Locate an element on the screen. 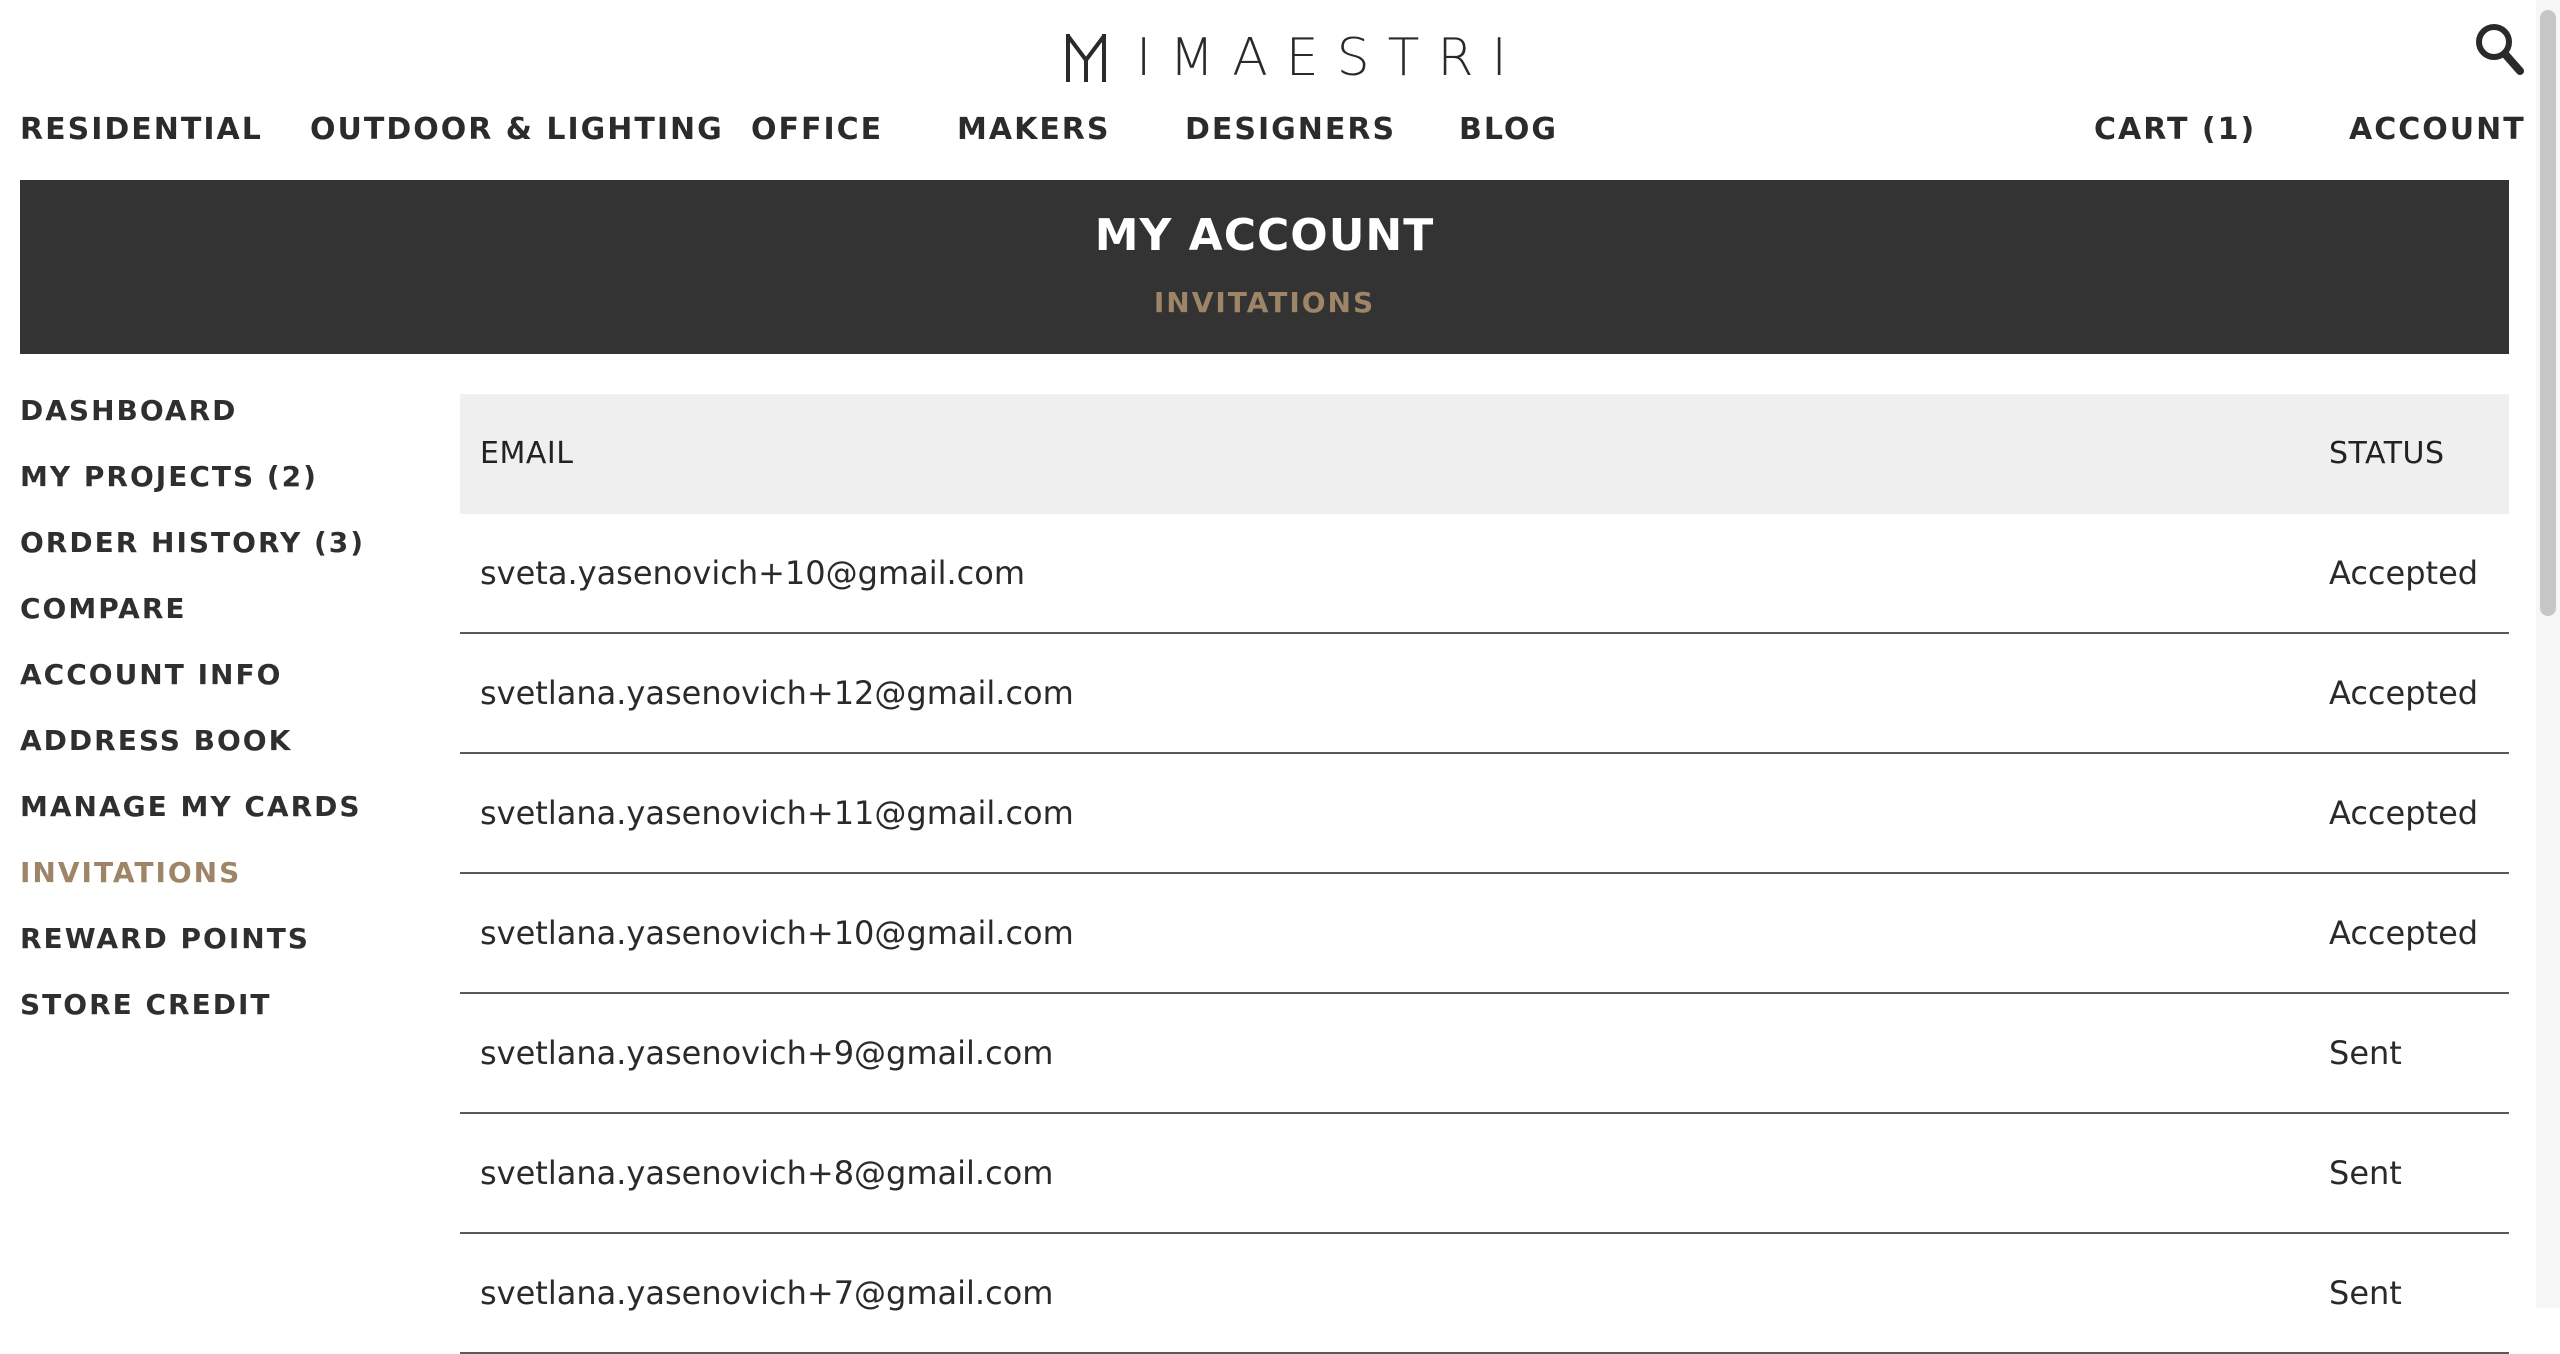 This screenshot has height=1354, width=2560. table-row: svetlana.yasenovich+7@gmail.com Sent is located at coordinates (1484, 1294).